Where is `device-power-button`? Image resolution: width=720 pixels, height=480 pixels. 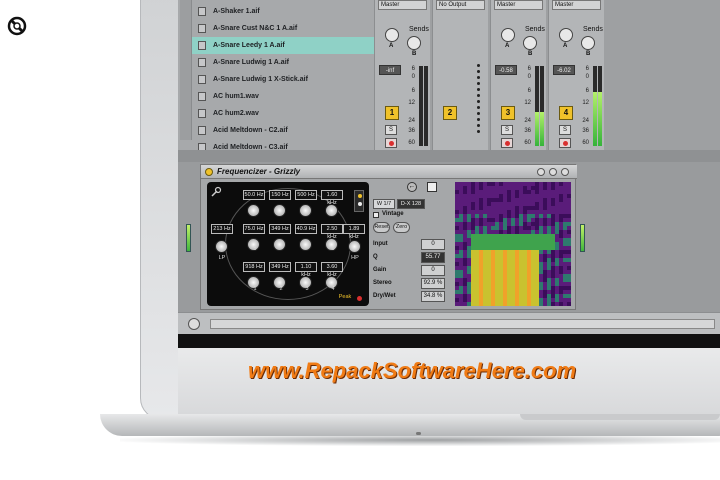
device-power-button is located at coordinates (209, 172).